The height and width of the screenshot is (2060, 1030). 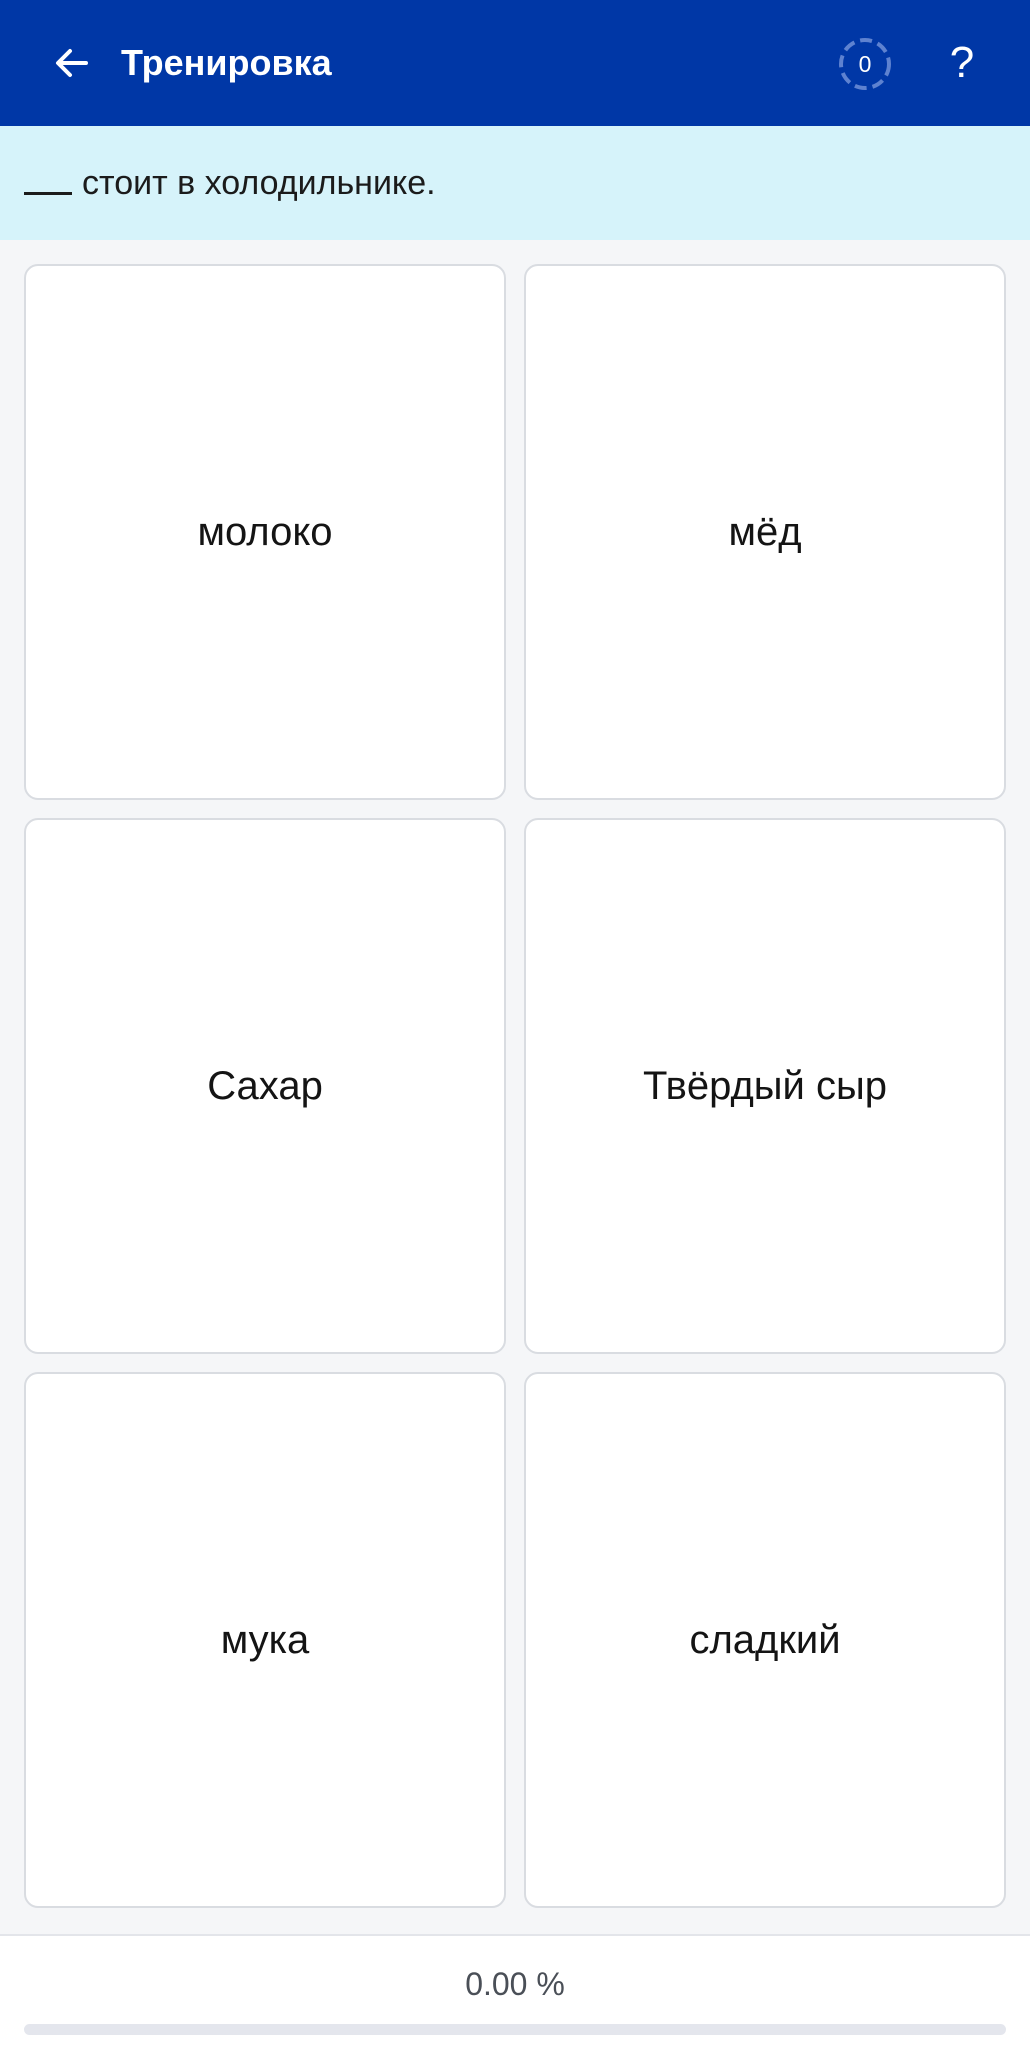 What do you see at coordinates (515, 1984) in the screenshot?
I see `progress-percent: 0.00 %` at bounding box center [515, 1984].